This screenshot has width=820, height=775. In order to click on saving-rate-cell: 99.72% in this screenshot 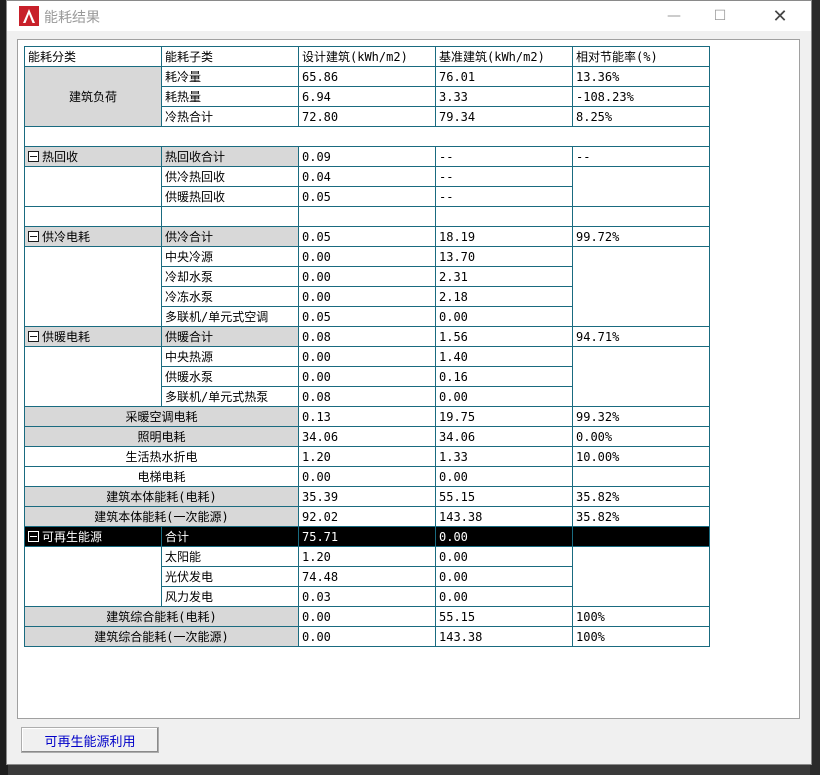, I will do `click(641, 236)`.